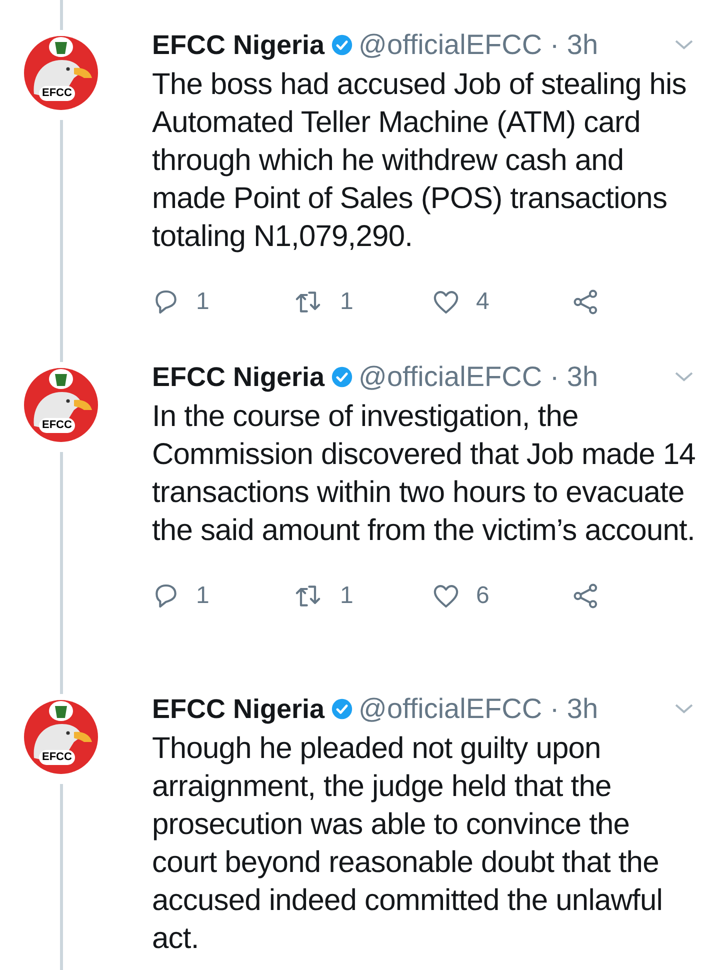 Image resolution: width=720 pixels, height=970 pixels. What do you see at coordinates (483, 596) in the screenshot?
I see `like-count: 6` at bounding box center [483, 596].